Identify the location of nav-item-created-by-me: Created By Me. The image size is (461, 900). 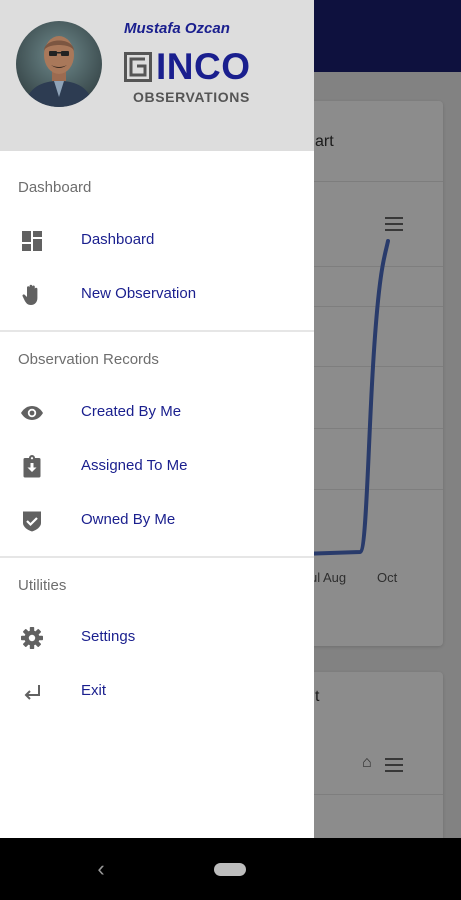
(157, 413).